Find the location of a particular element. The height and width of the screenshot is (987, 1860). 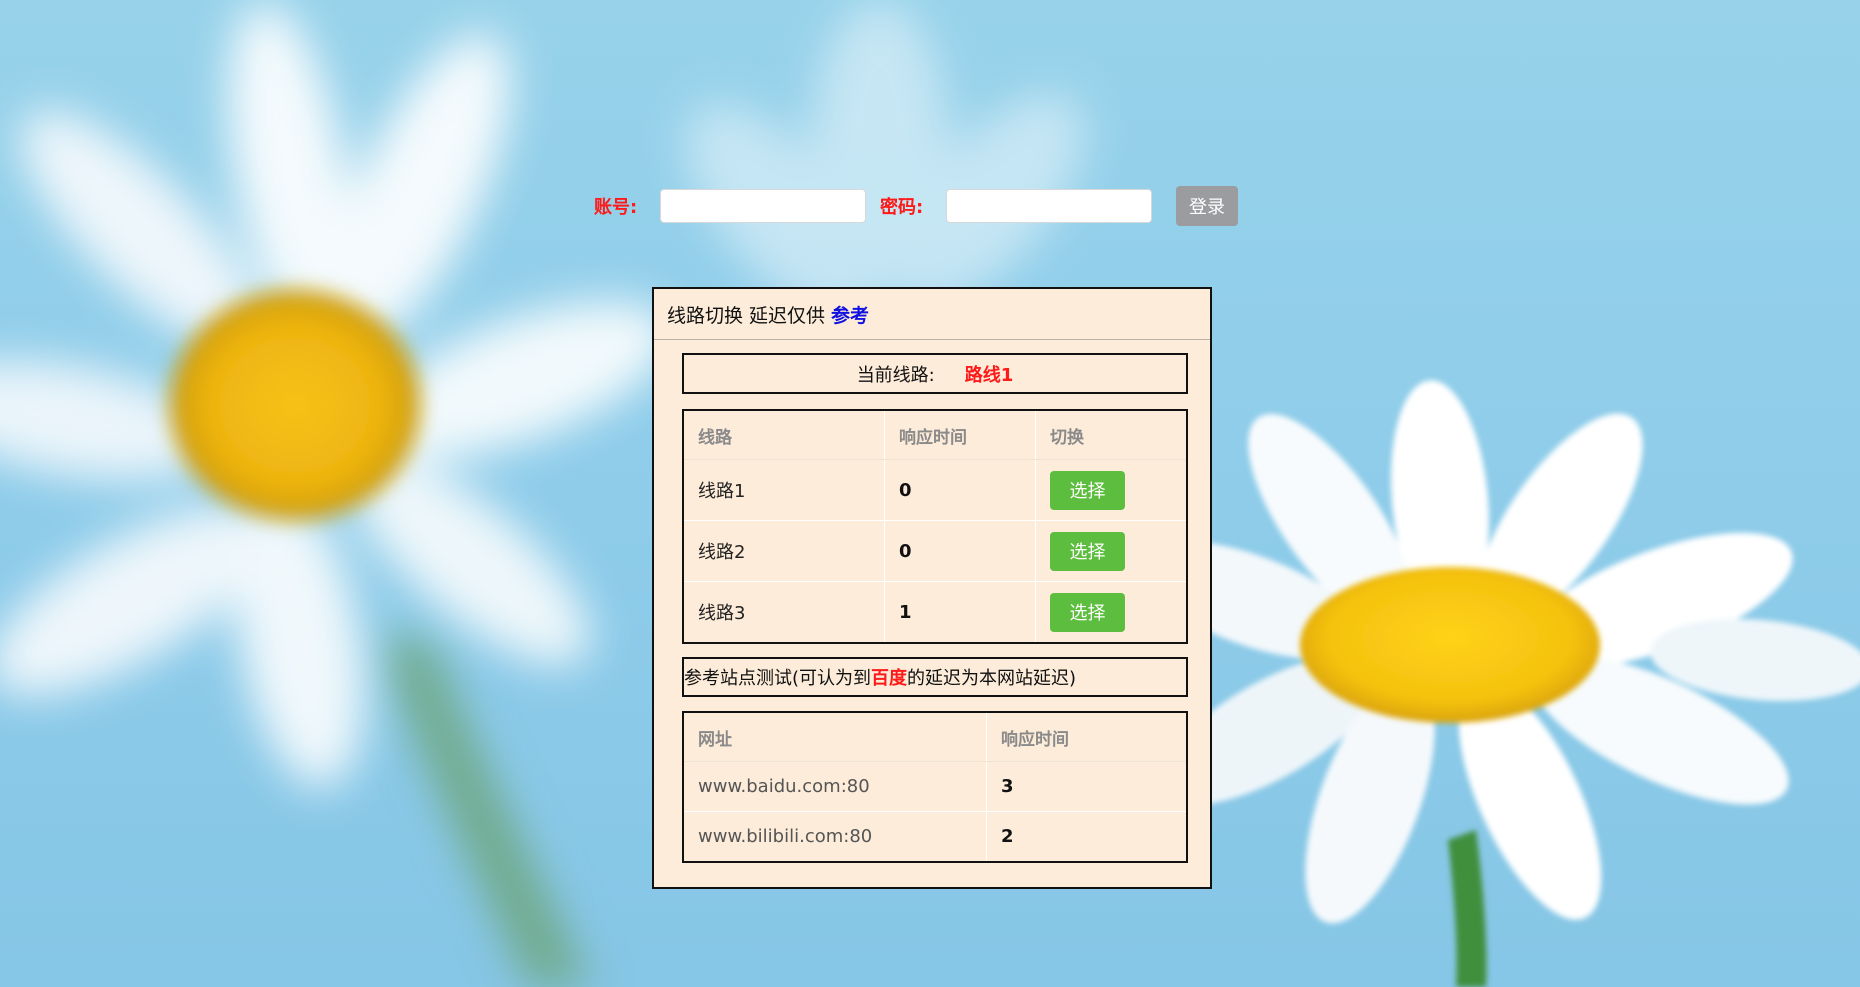

reference-test-prefix: 参考站点测试(可认为到 is located at coordinates (778, 678).